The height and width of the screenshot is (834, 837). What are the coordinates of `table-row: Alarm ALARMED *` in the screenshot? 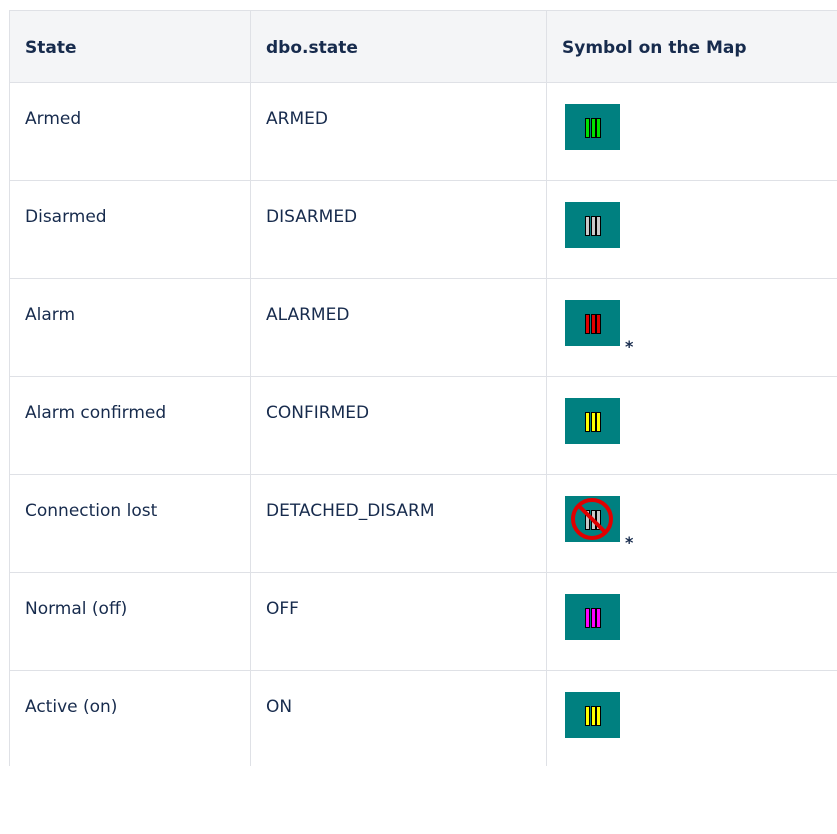 It's located at (423, 327).